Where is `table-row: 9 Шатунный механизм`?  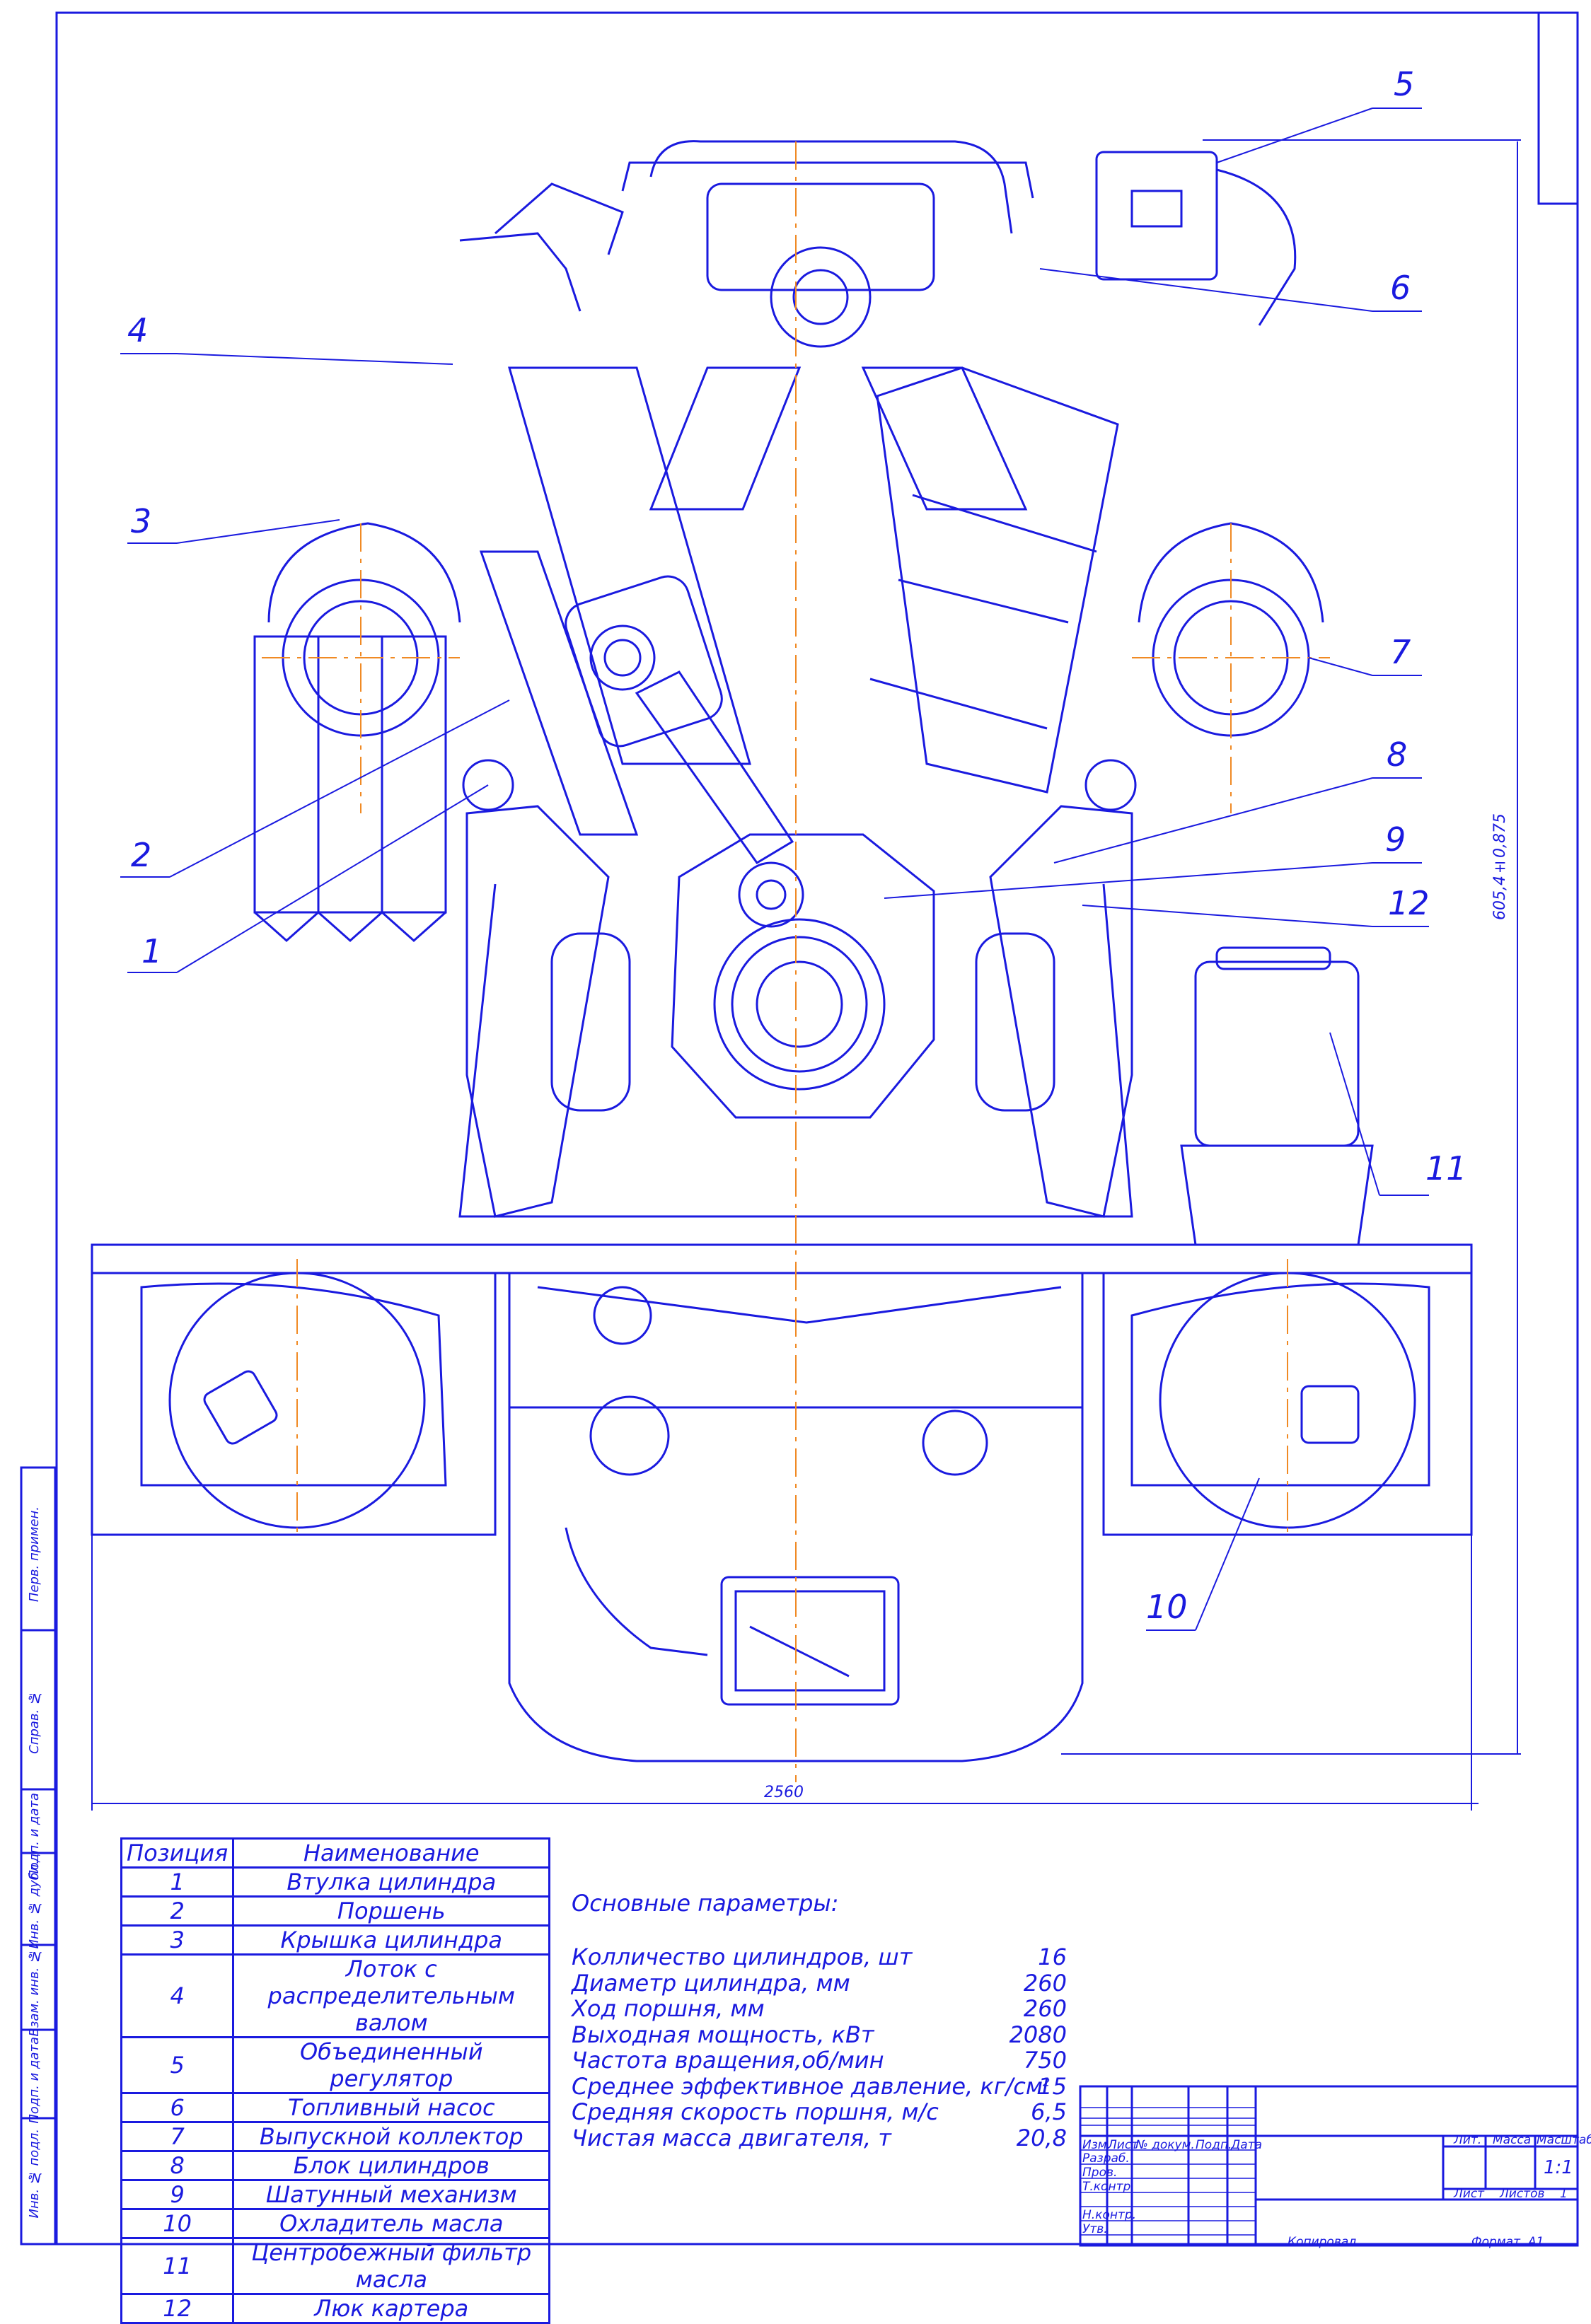
table-row: 9 Шатунный механизм is located at coordinates (335, 2194).